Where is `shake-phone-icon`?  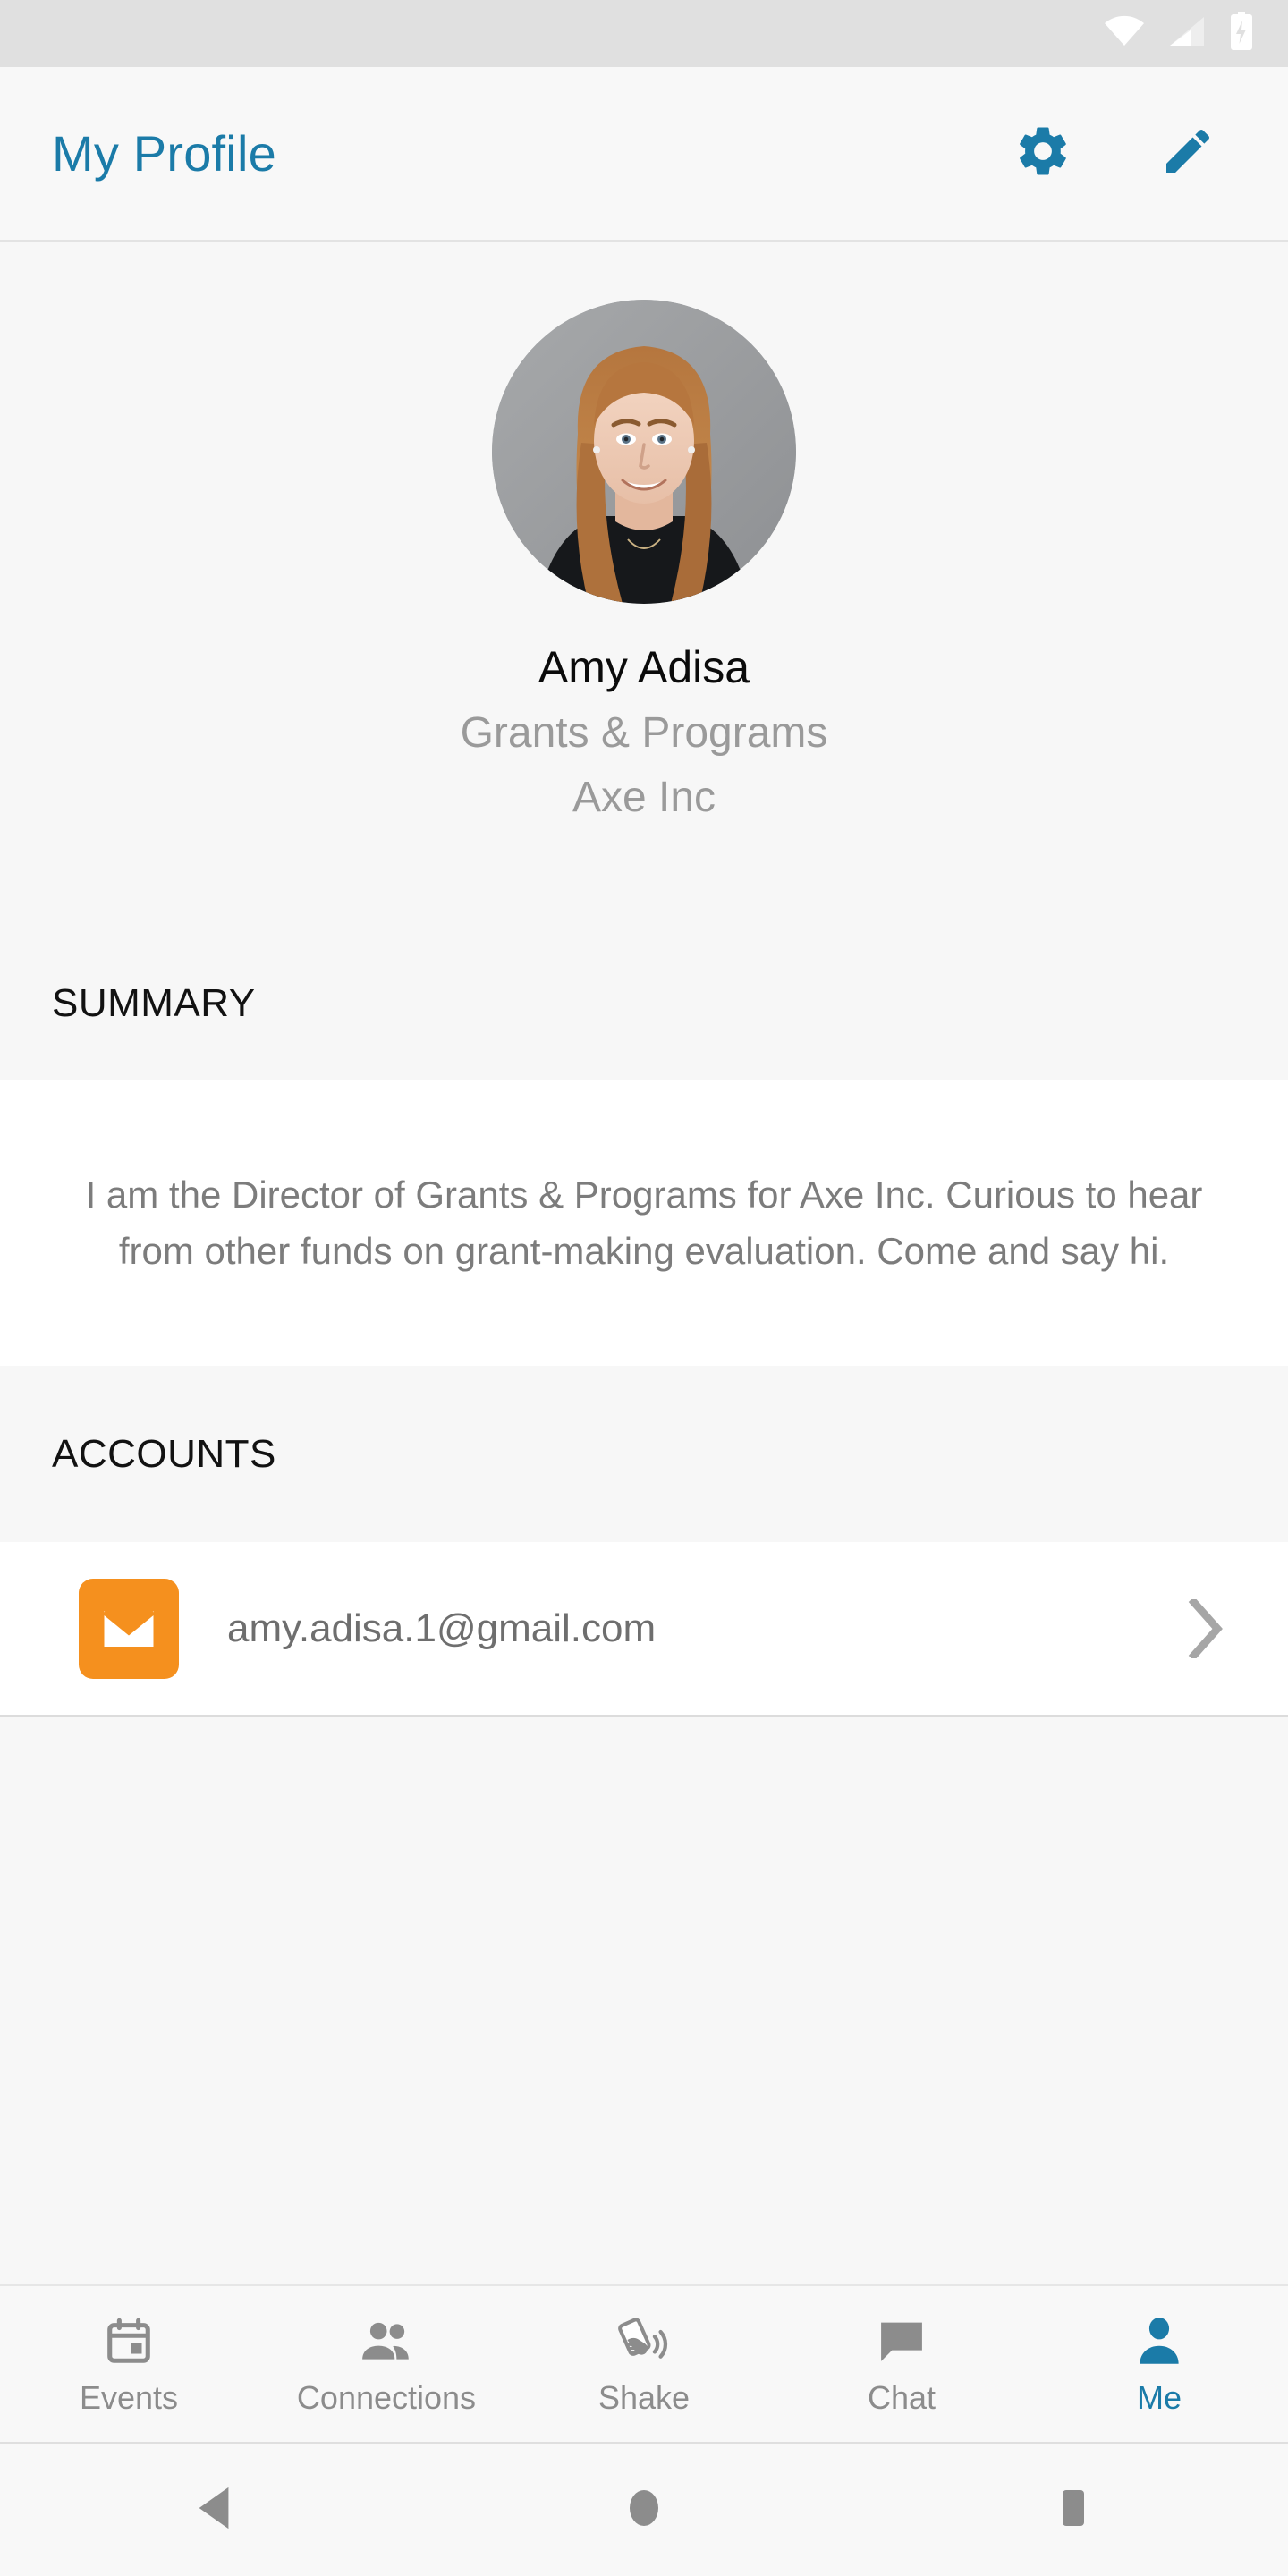
shake-phone-icon is located at coordinates (644, 2341).